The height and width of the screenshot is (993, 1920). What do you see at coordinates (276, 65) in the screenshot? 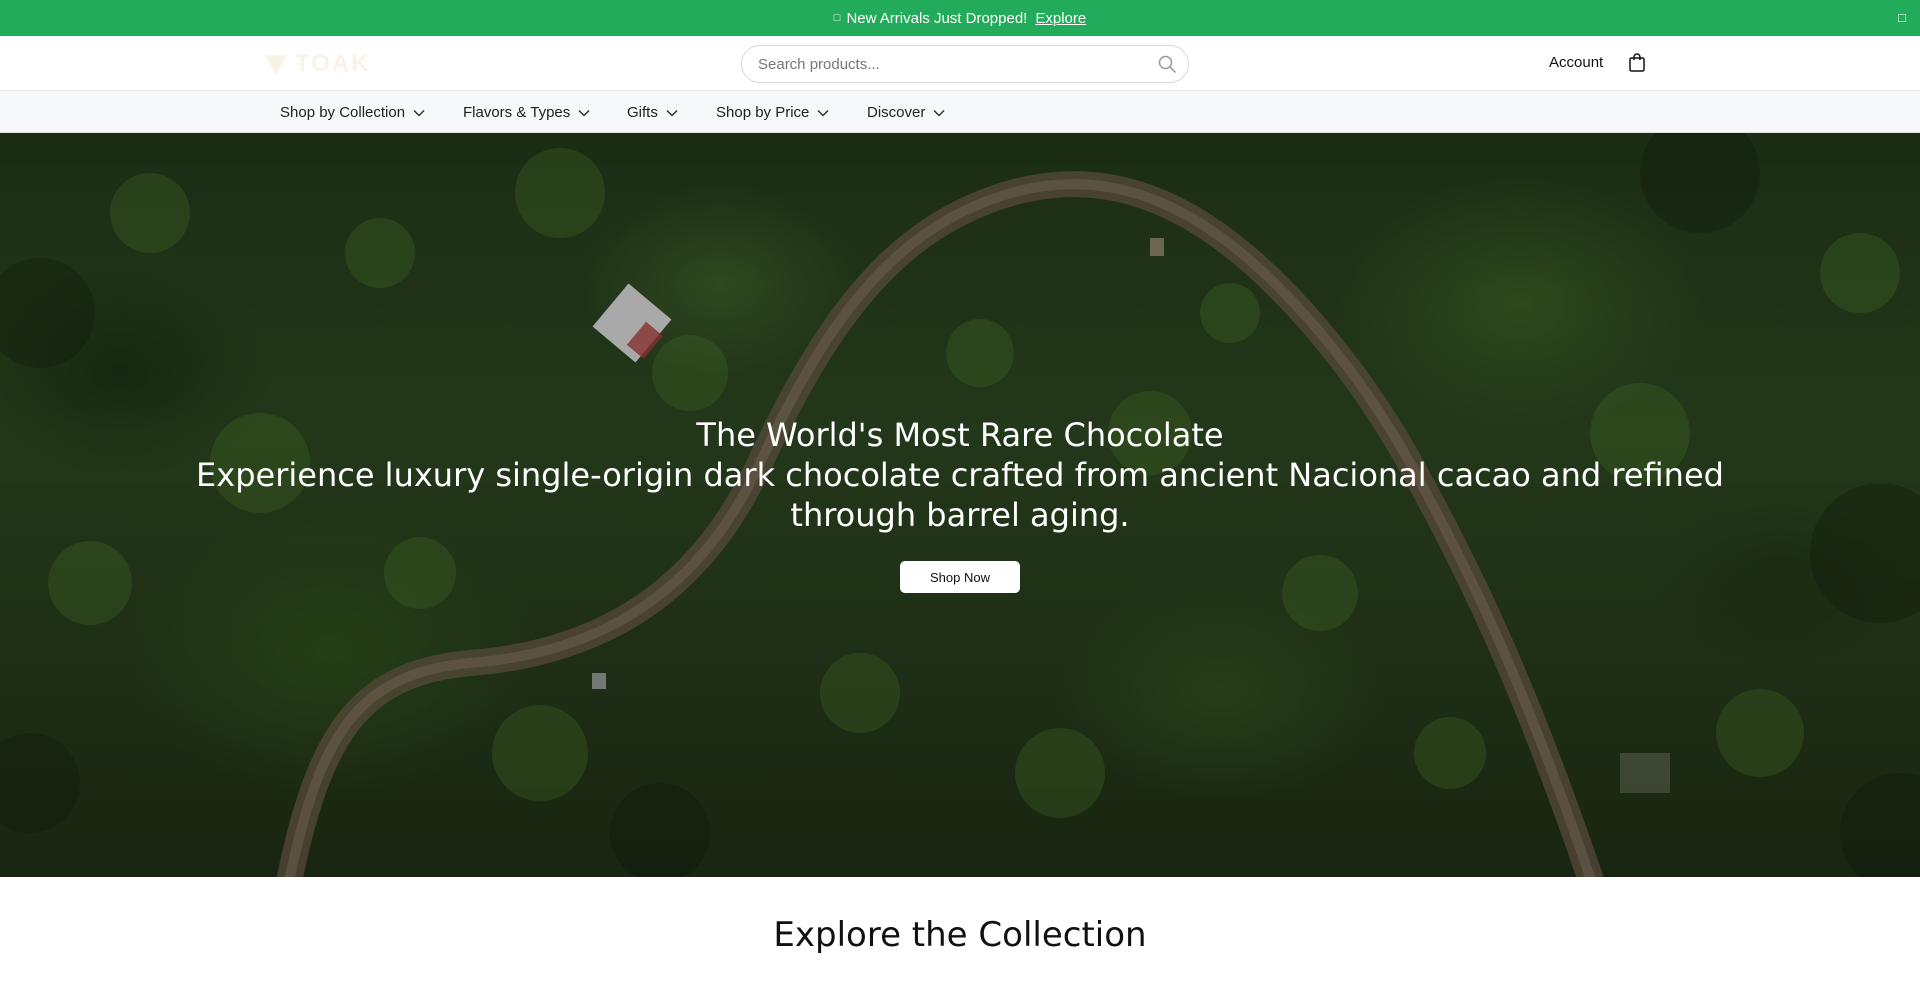
I see `logo-mark-icon` at bounding box center [276, 65].